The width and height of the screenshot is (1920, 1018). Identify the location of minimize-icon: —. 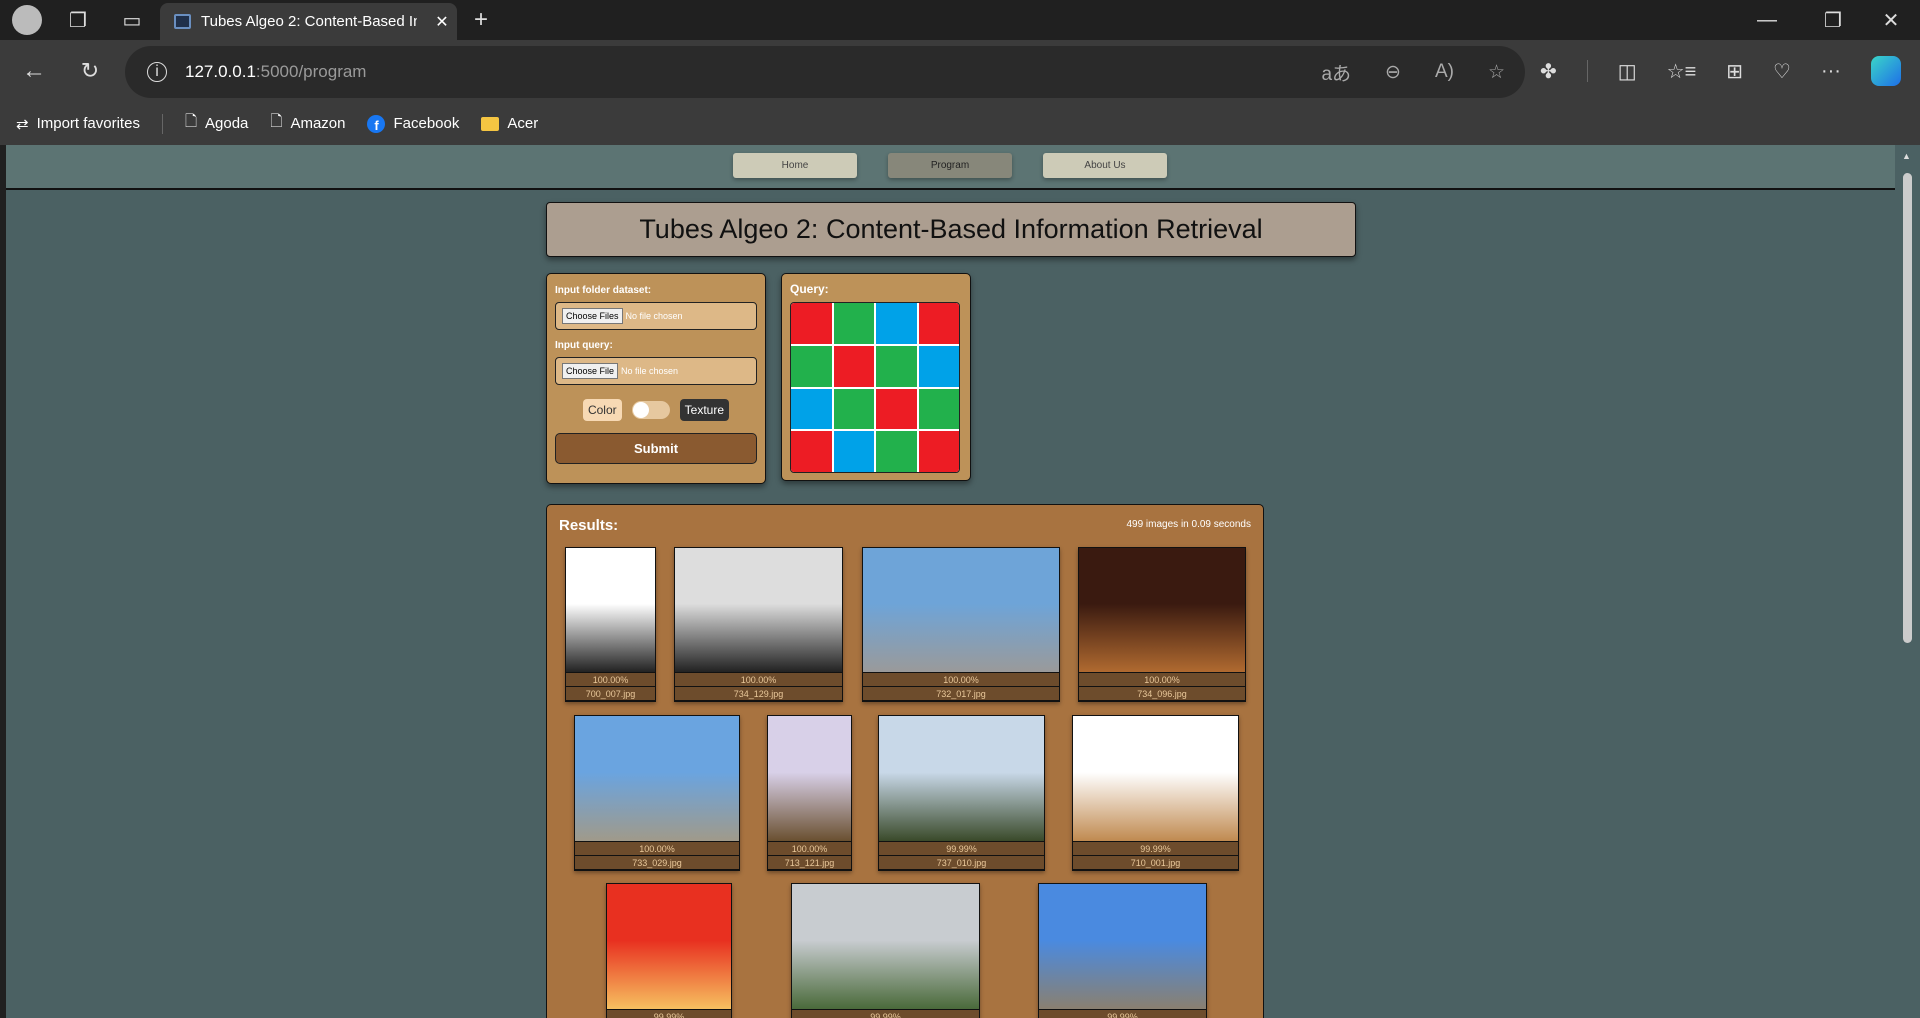
(1767, 20).